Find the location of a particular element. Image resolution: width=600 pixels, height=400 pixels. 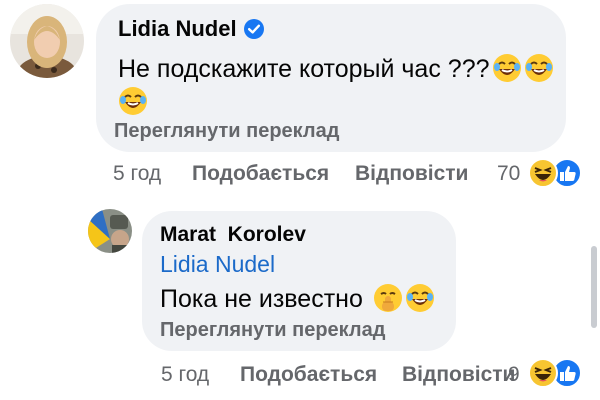

comment-text-line: Пока не известно is located at coordinates (297, 298).